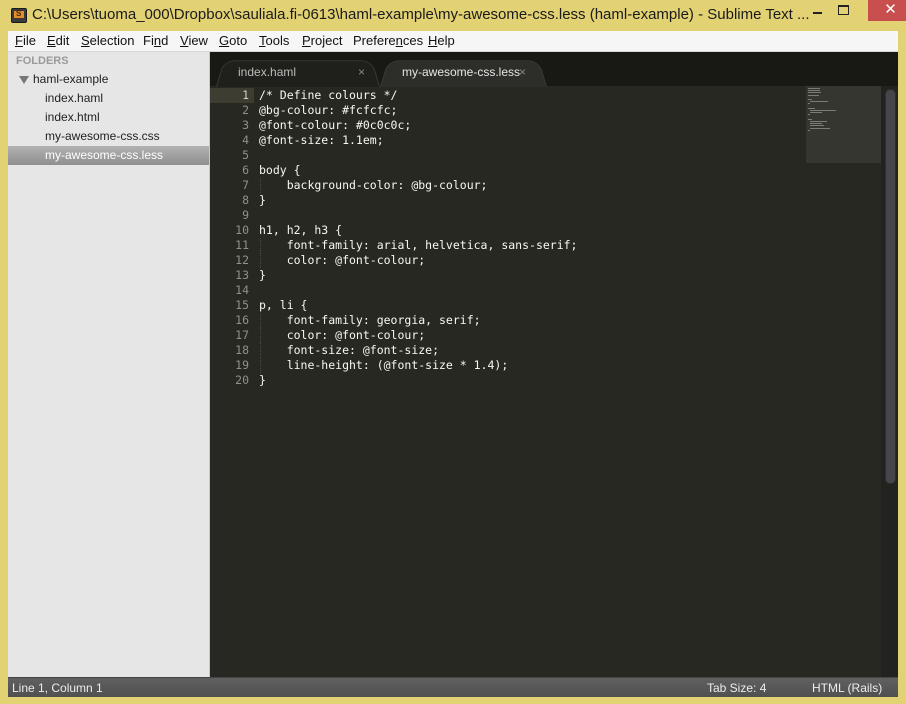 This screenshot has height=704, width=906. What do you see at coordinates (242, 335) in the screenshot?
I see `line-number: 17` at bounding box center [242, 335].